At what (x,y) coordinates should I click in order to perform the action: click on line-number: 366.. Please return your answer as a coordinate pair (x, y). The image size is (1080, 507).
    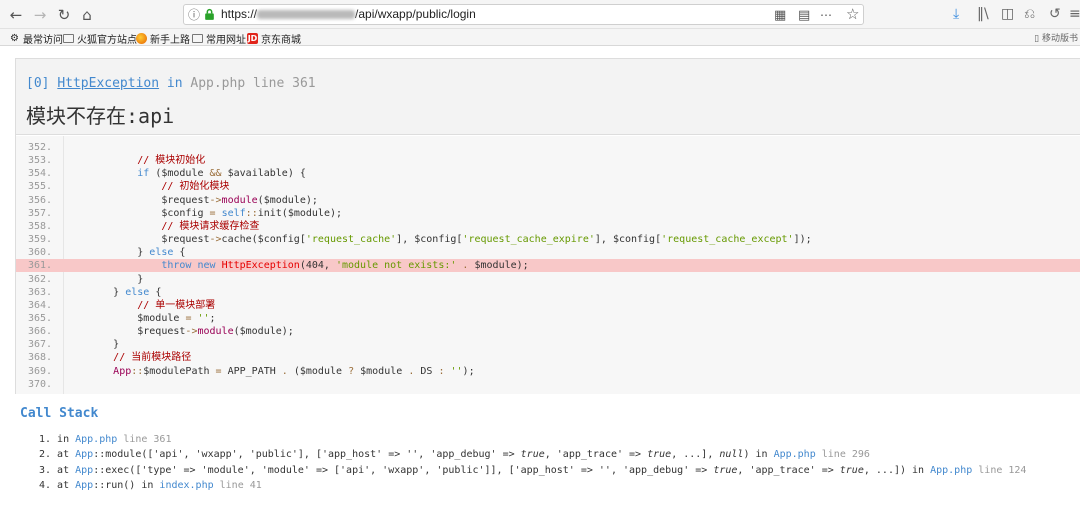
    Looking at the image, I should click on (40, 332).